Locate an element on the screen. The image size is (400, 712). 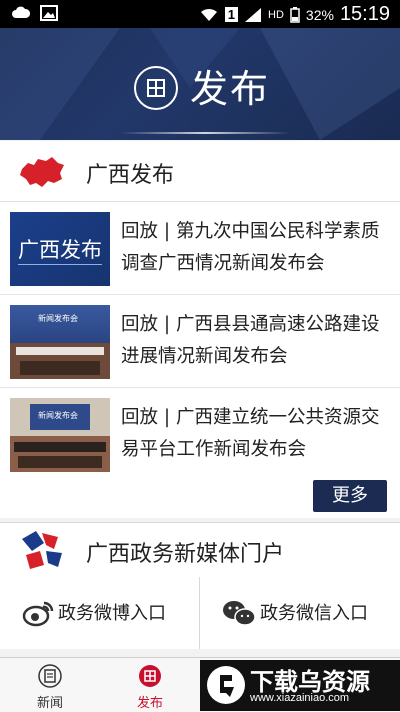
guangxi-map-icon is located at coordinates (42, 172).